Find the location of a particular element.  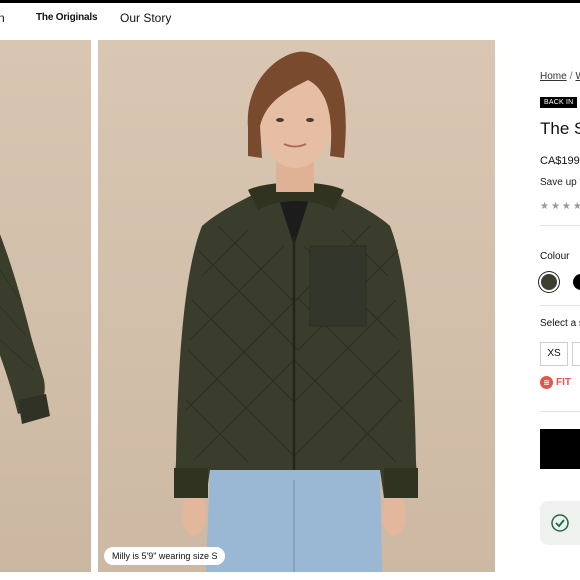

fit-icon: ≋ is located at coordinates (546, 382).